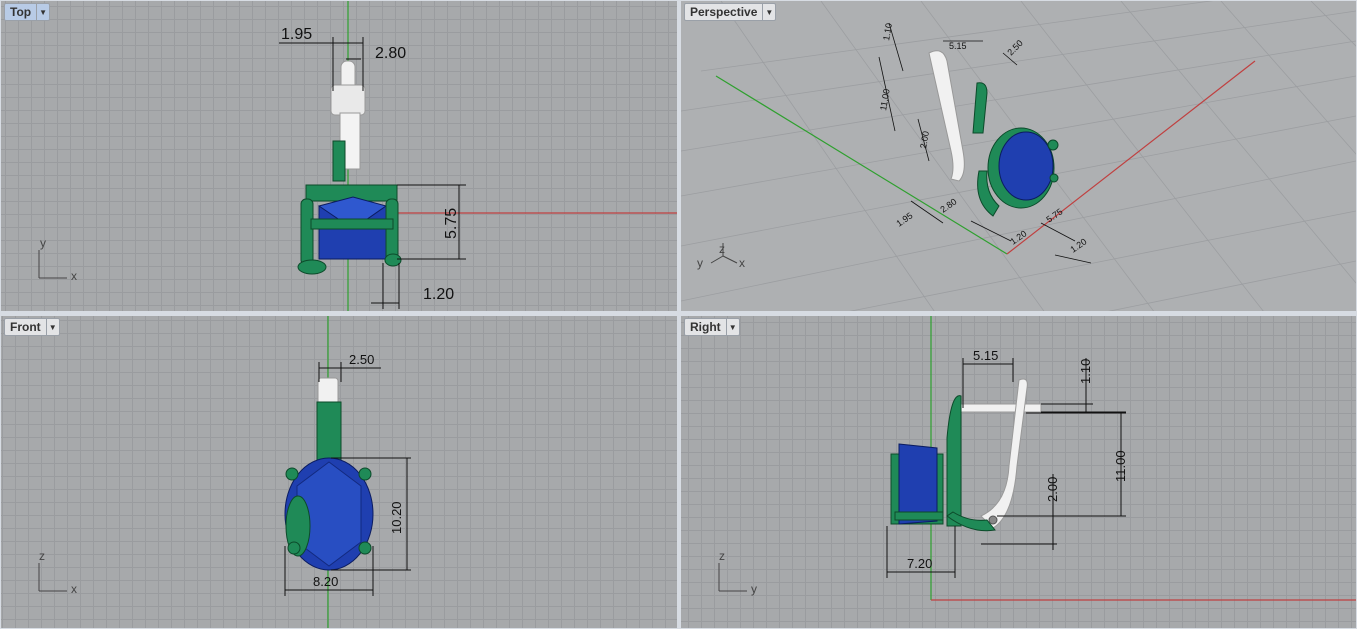 This screenshot has width=1357, height=629. What do you see at coordinates (307, 232) in the screenshot?
I see `prong-left` at bounding box center [307, 232].